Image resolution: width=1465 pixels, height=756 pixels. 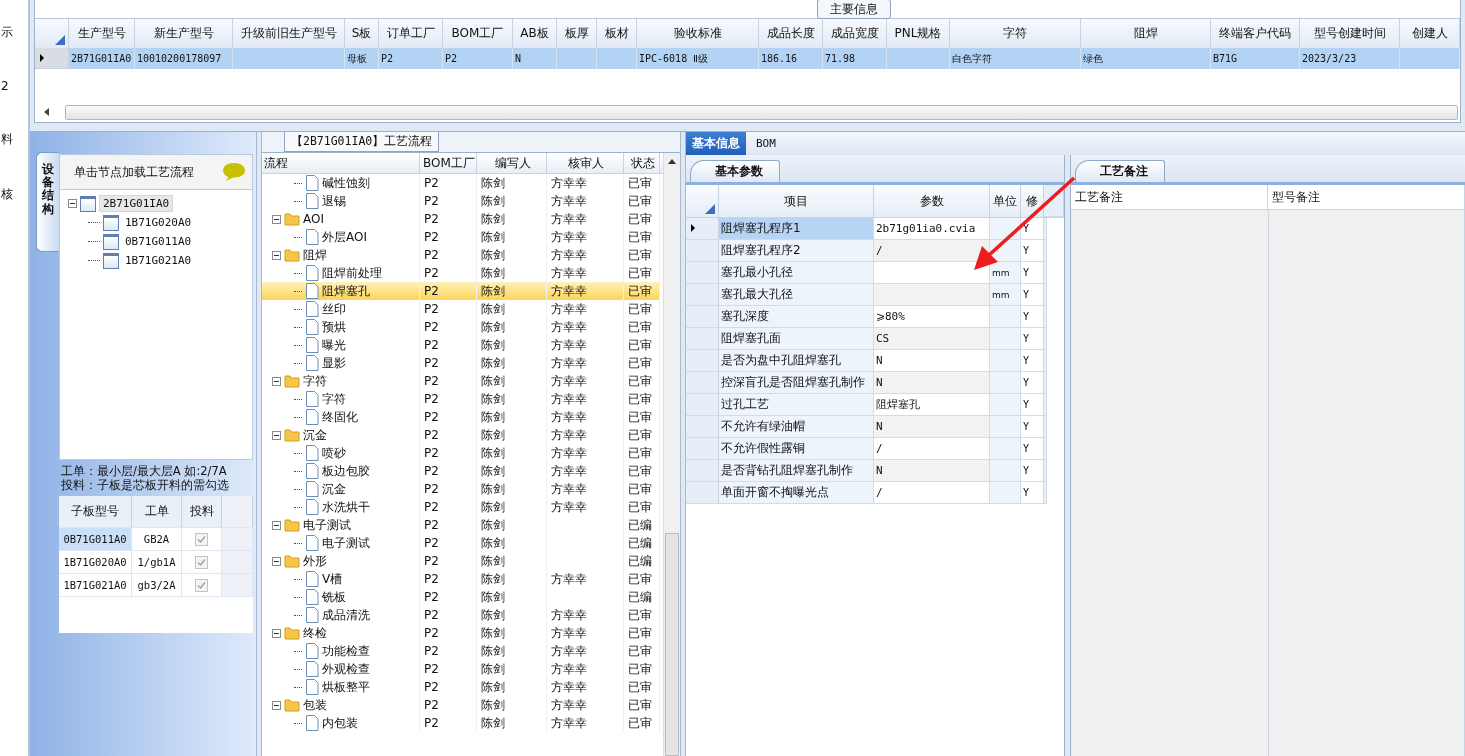 What do you see at coordinates (796, 405) in the screenshot?
I see `table-cell: 过孔工艺` at bounding box center [796, 405].